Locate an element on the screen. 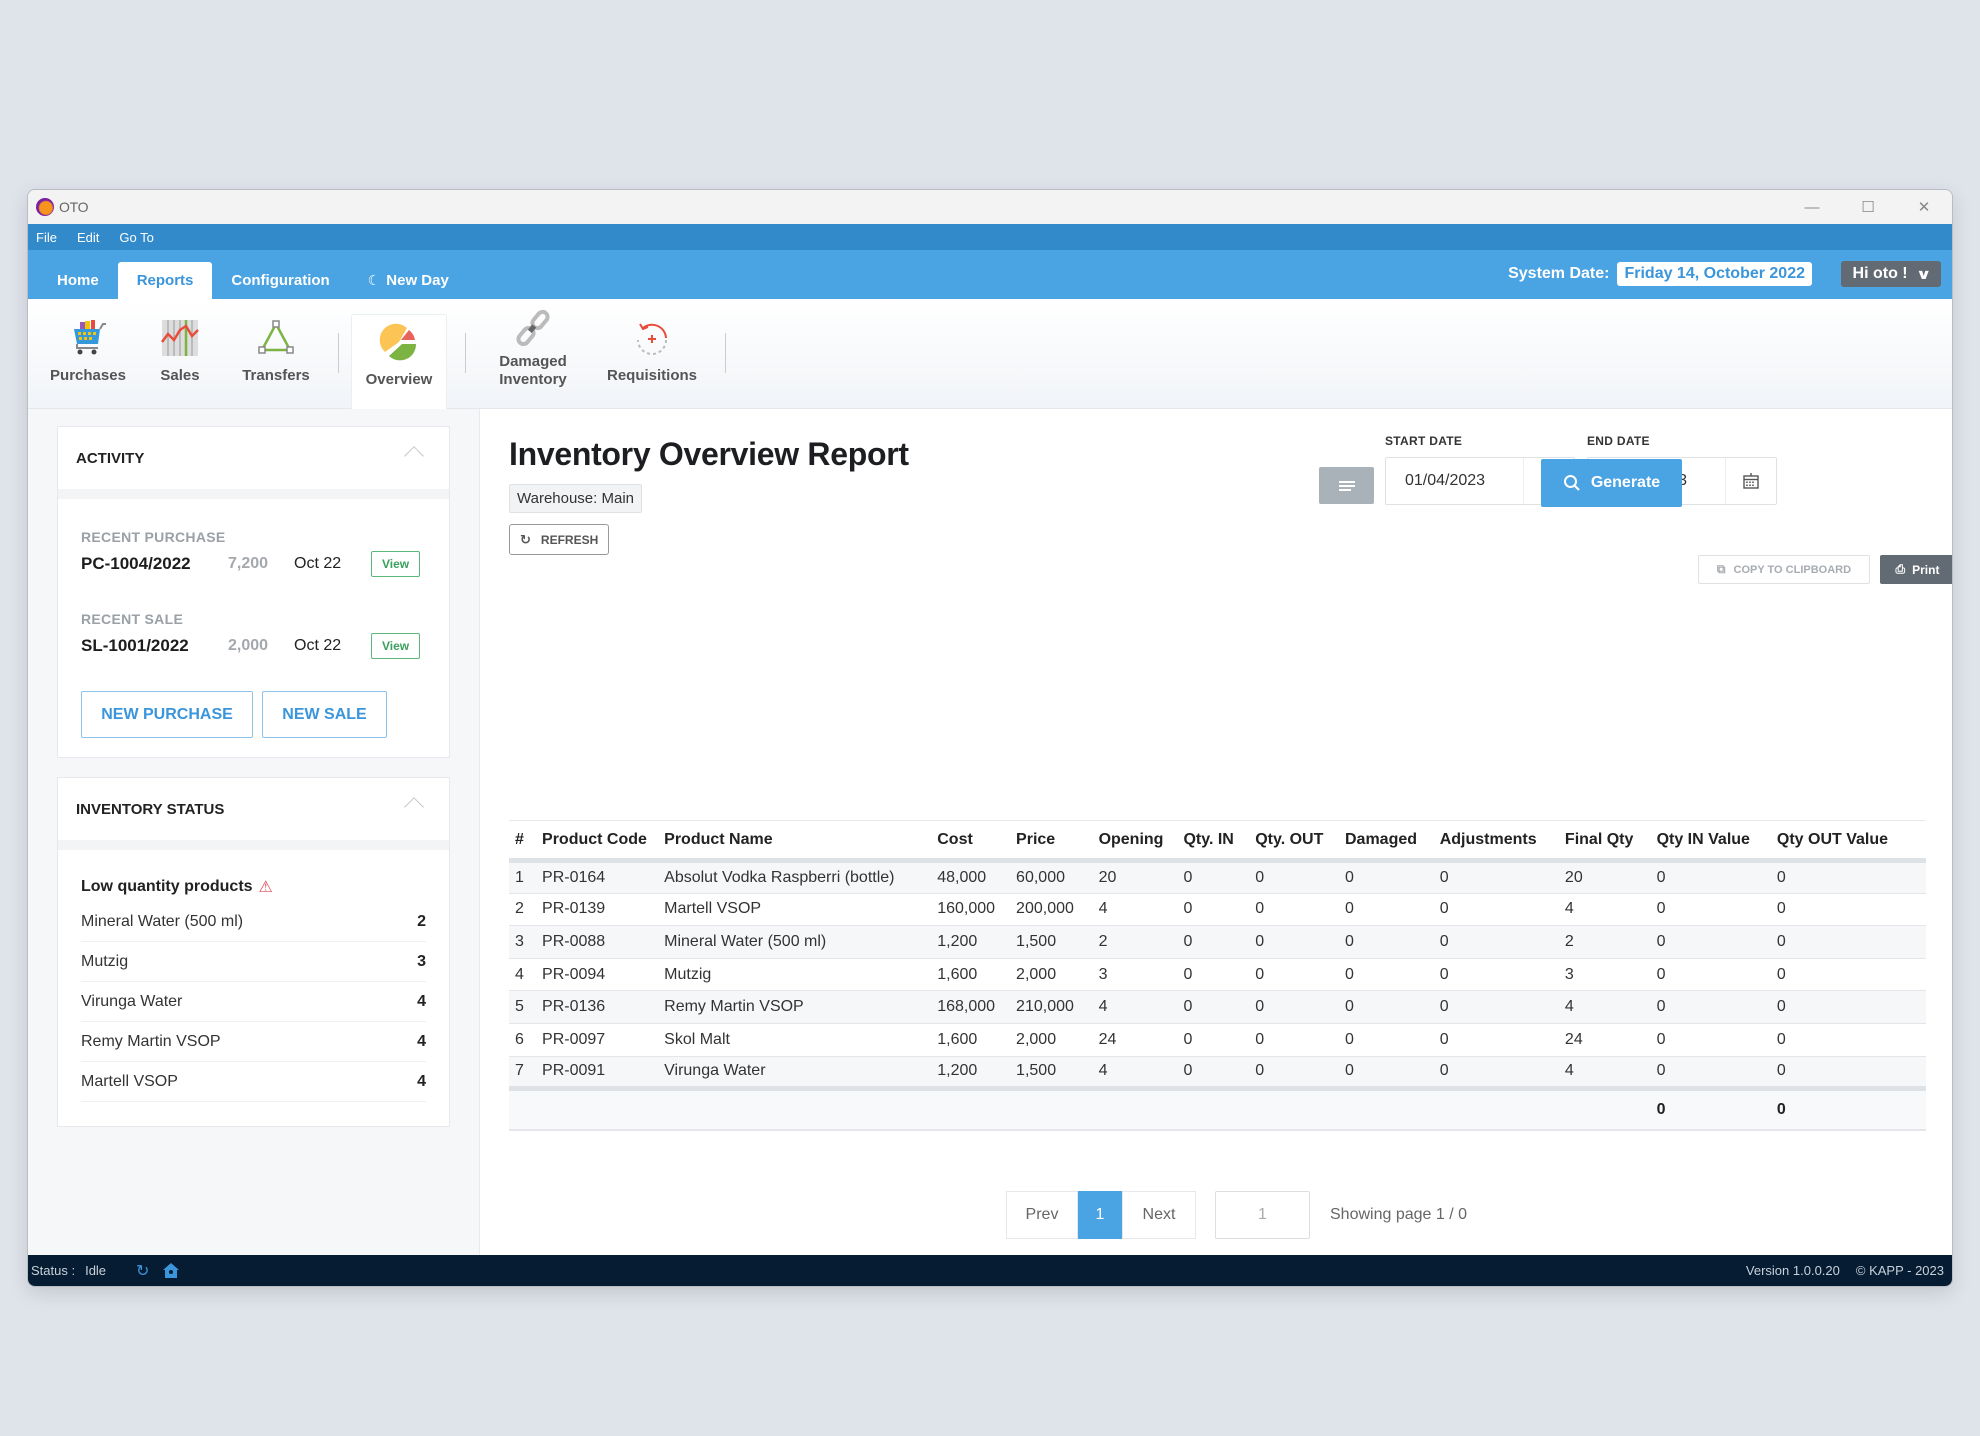 This screenshot has height=1436, width=1980. menu-file: File is located at coordinates (46, 237).